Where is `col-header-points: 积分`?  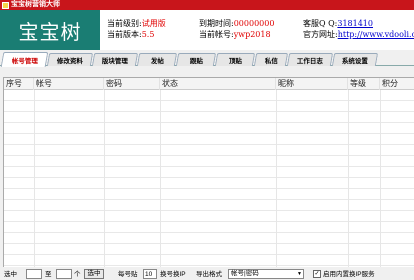 col-header-points: 积分 is located at coordinates (397, 84).